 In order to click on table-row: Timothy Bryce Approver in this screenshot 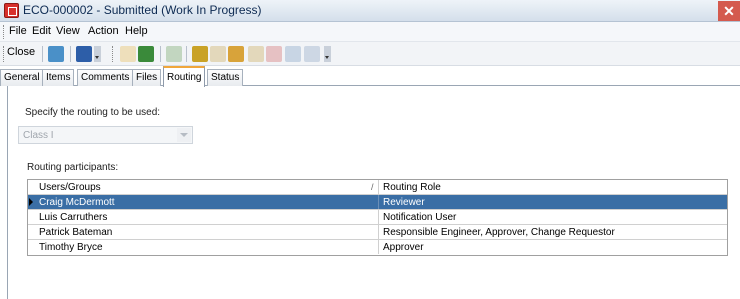, I will do `click(377, 247)`.